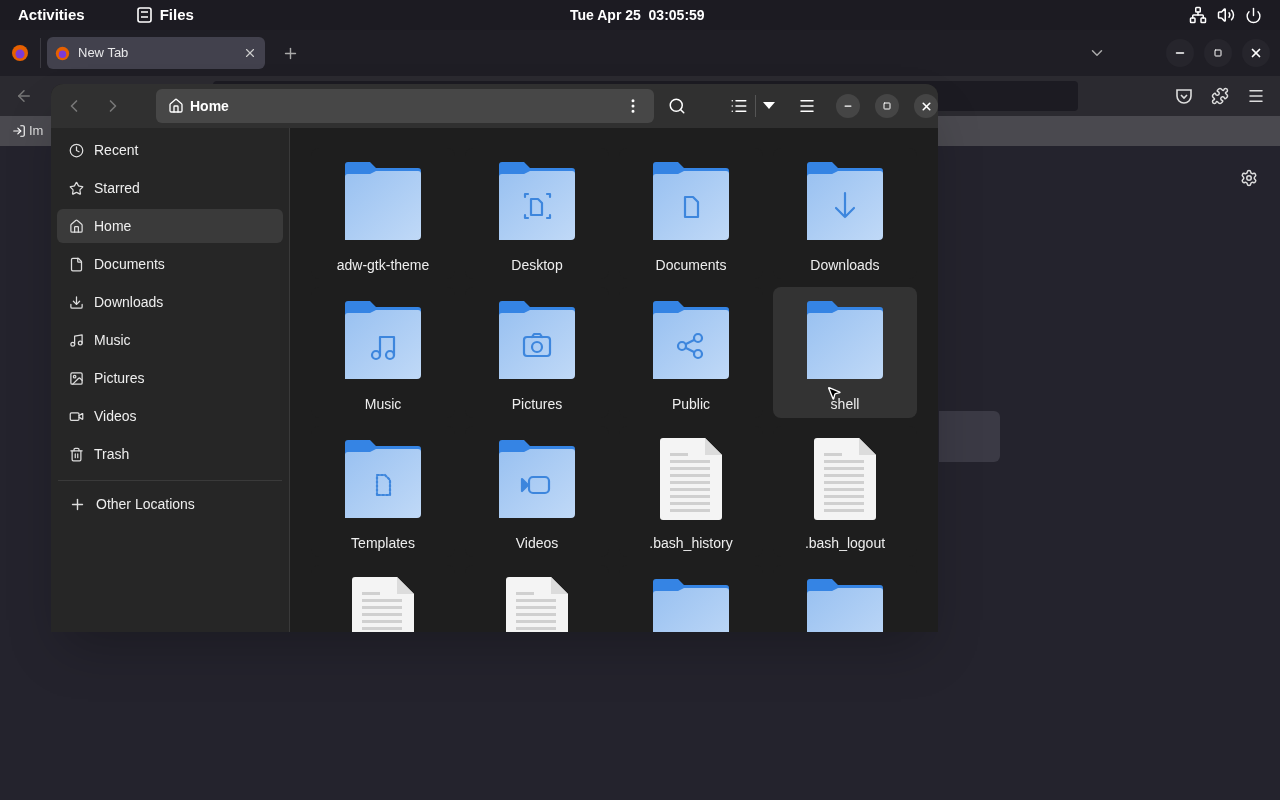  What do you see at coordinates (176, 15) in the screenshot?
I see `app-menu-label: Files` at bounding box center [176, 15].